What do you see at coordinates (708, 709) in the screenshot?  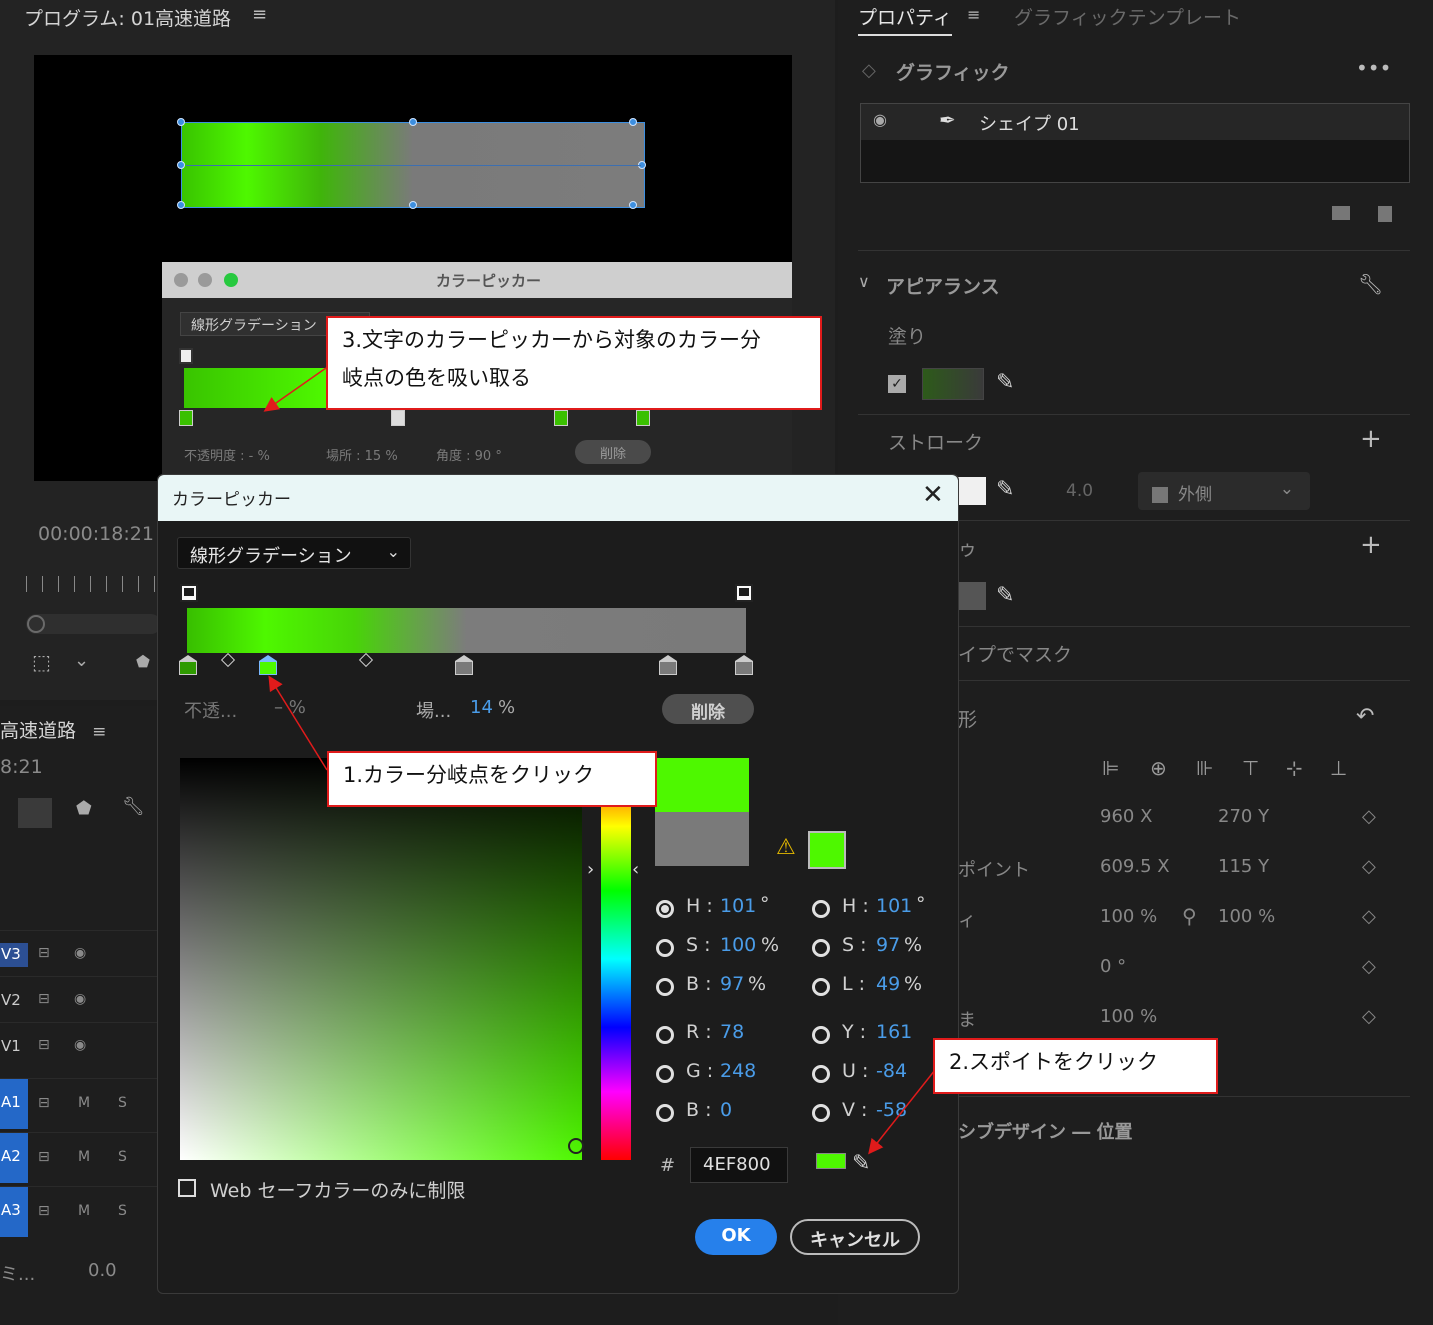 I see `delete-stop-button: 削除` at bounding box center [708, 709].